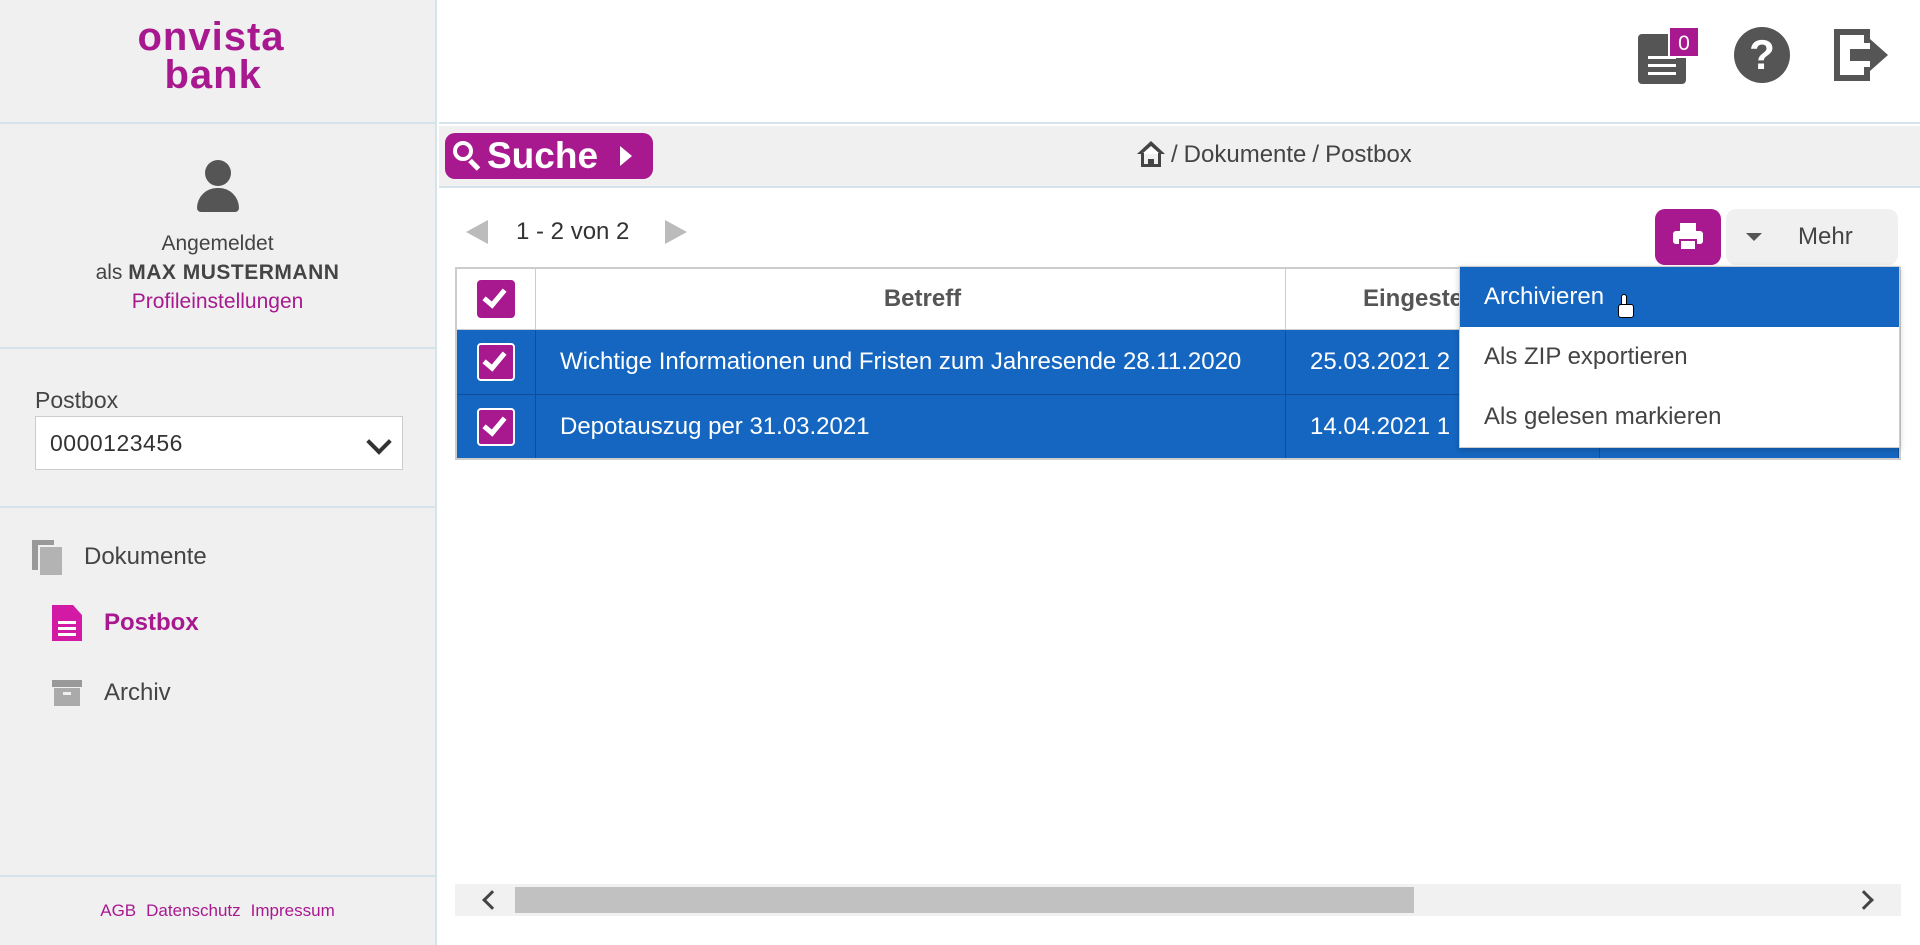 Image resolution: width=1920 pixels, height=945 pixels. I want to click on help-icon: ?, so click(1762, 55).